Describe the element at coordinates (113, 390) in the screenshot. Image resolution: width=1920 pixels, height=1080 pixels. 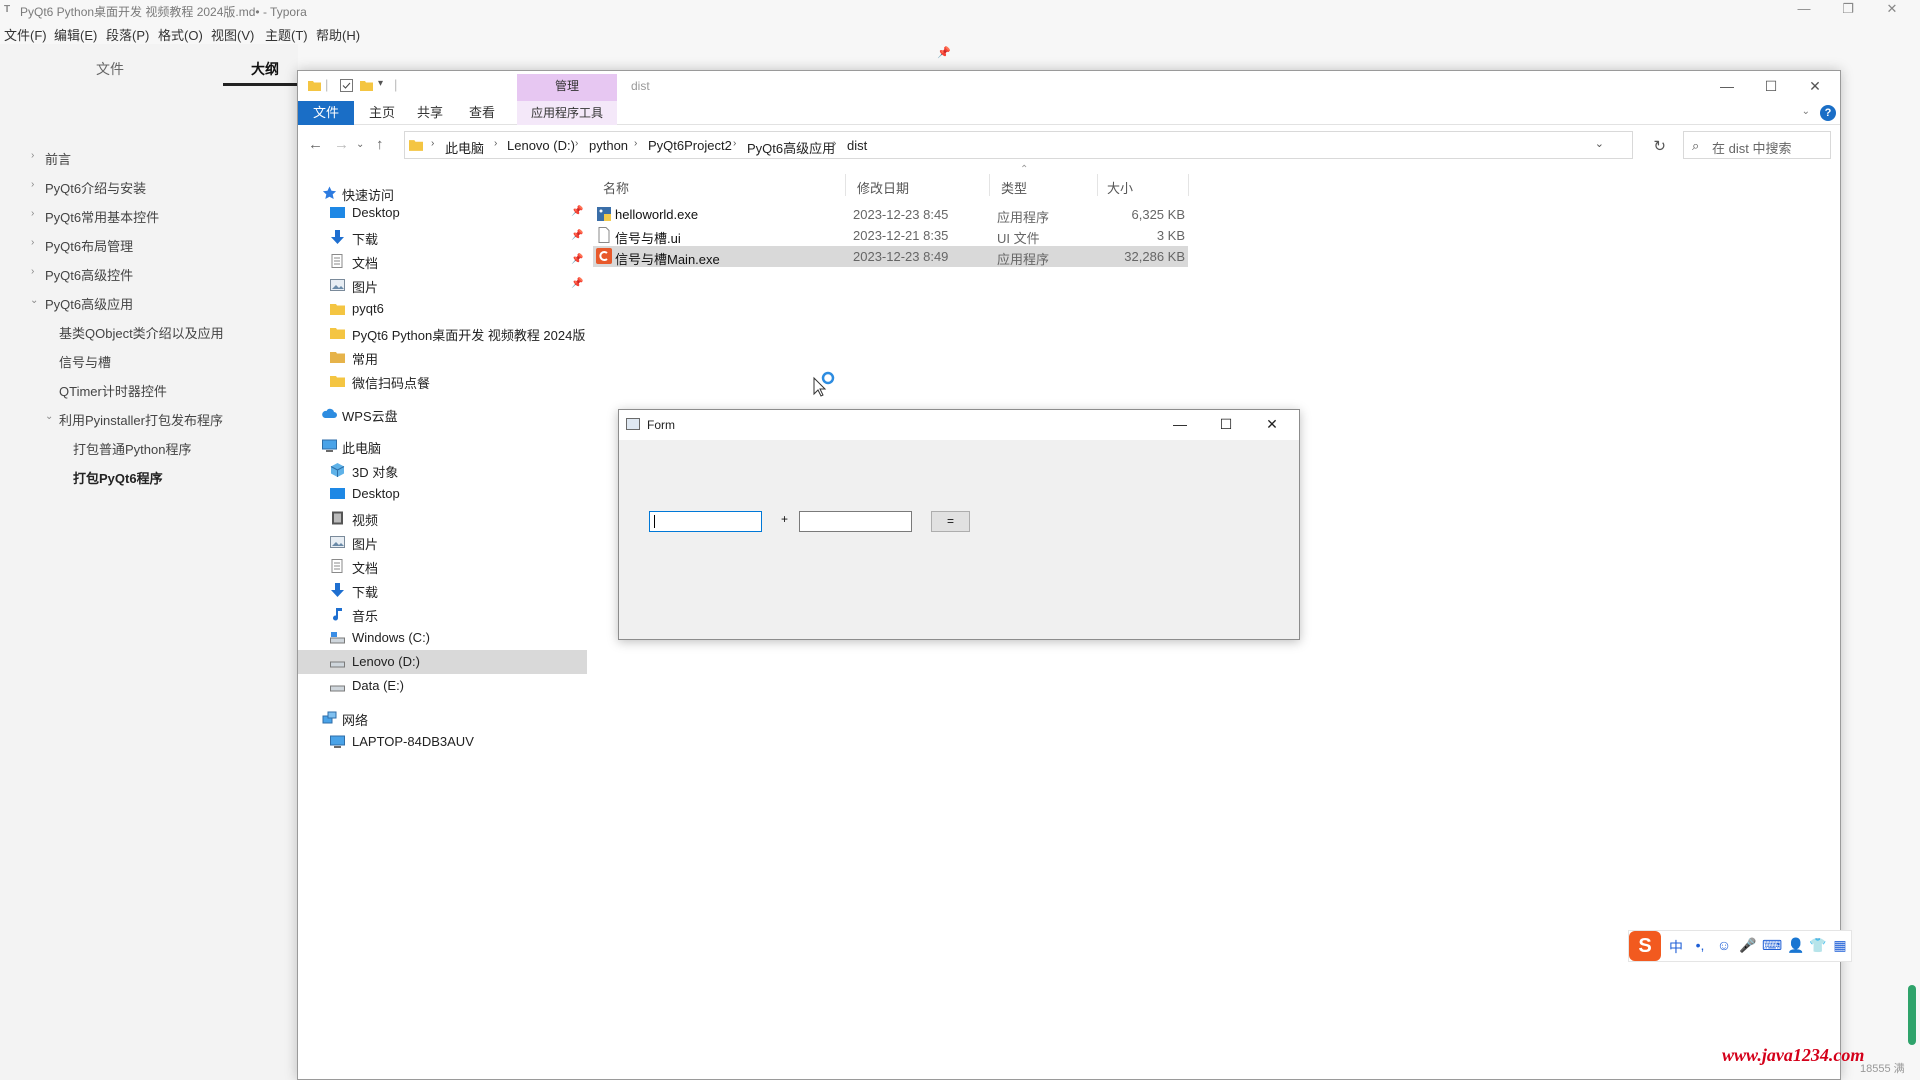
I see `outline-item: QTimer计时器控件` at that location.